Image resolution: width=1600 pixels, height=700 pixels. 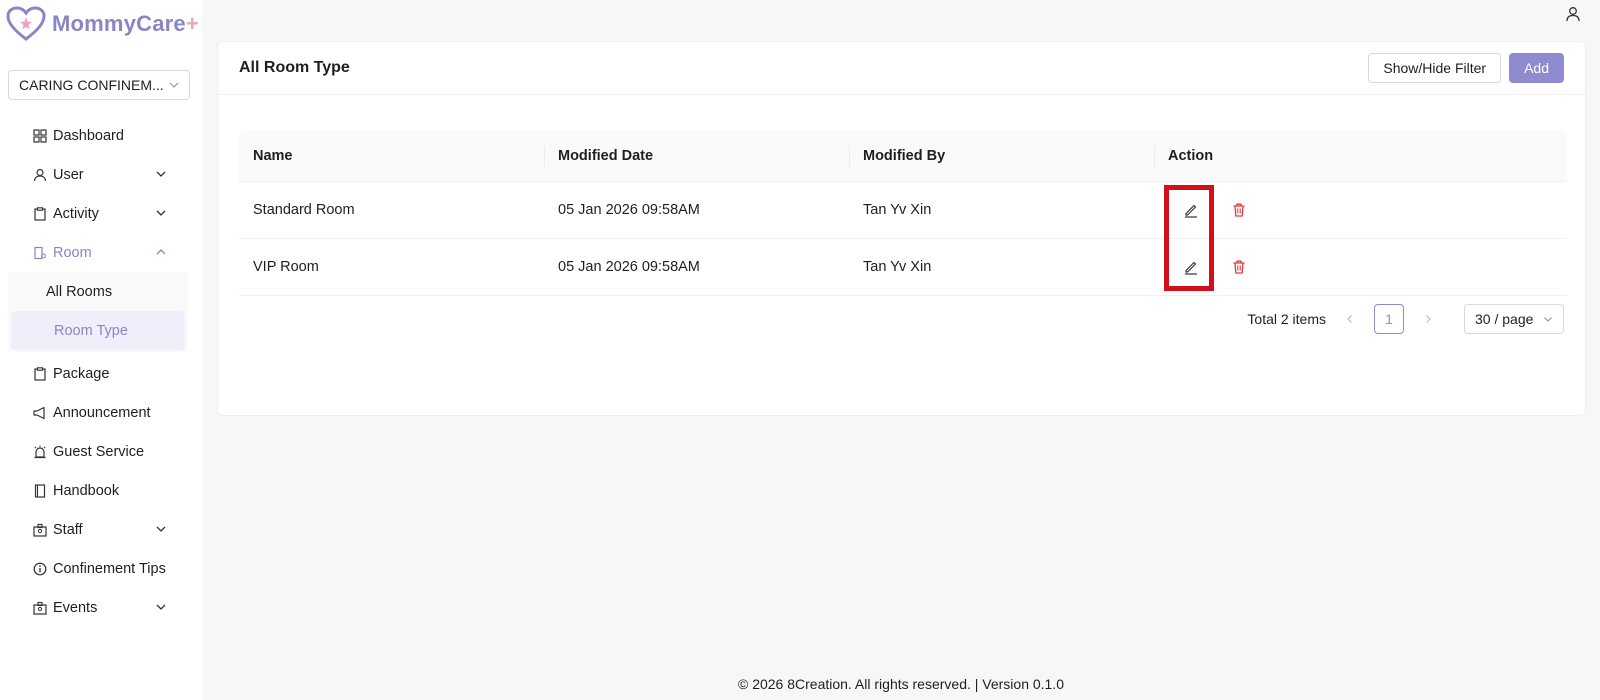 What do you see at coordinates (109, 568) in the screenshot?
I see `sidebar-item-label: Confinement Tips` at bounding box center [109, 568].